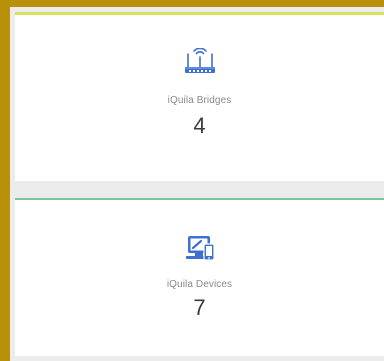 This screenshot has width=384, height=361. Describe the element at coordinates (199, 100) in the screenshot. I see `bridges-label: iQuila Bridges` at that location.